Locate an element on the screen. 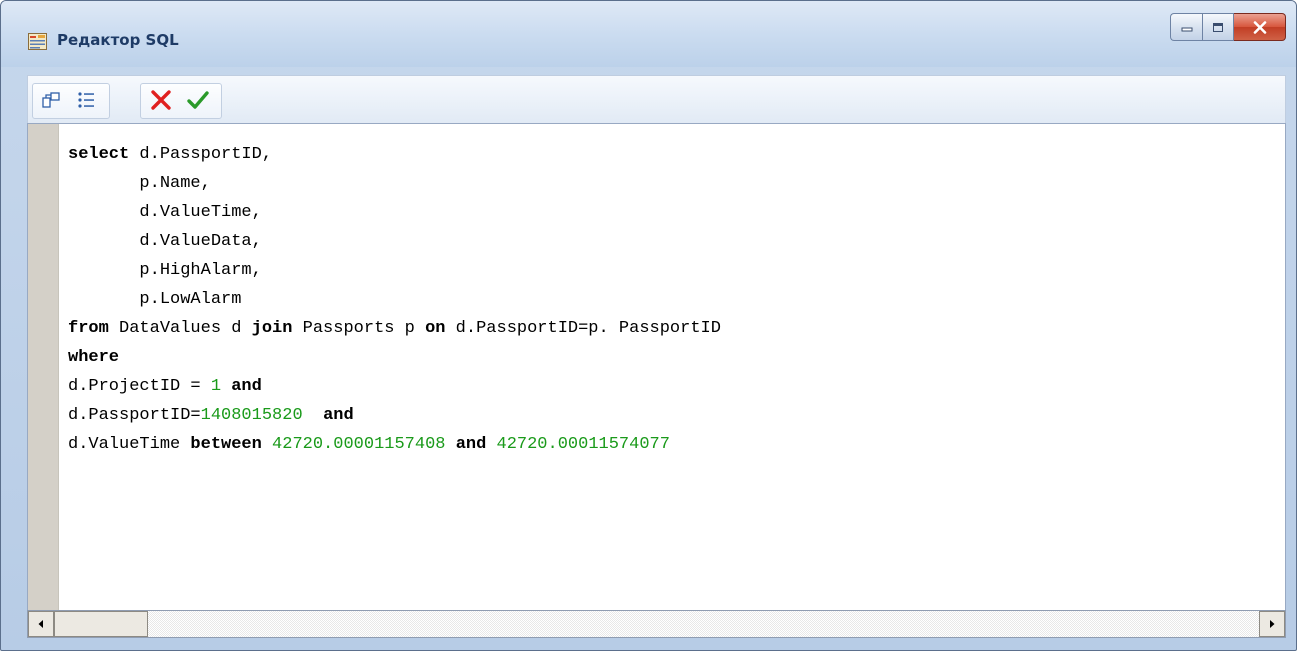 The image size is (1297, 651). sql-text: d.PassportID= is located at coordinates (134, 415).